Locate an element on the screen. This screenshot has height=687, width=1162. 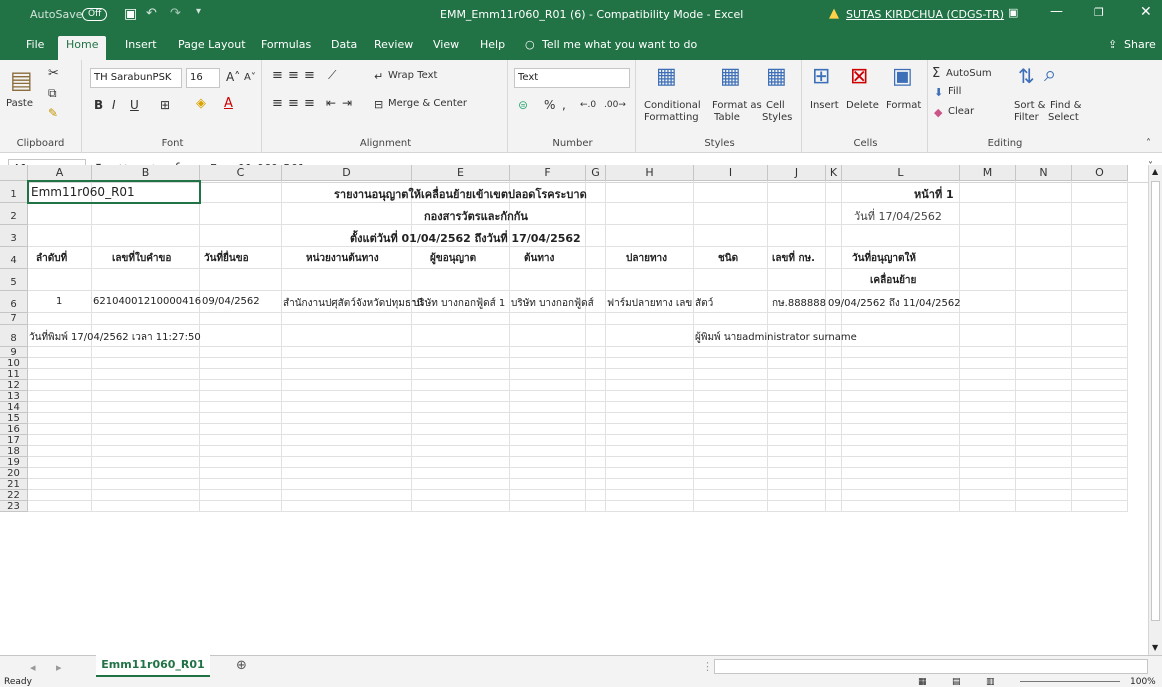
row-header-12: 12 is located at coordinates (14, 385).